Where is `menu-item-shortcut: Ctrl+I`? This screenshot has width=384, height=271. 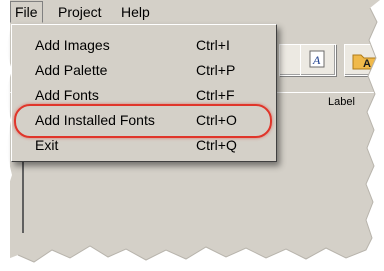 menu-item-shortcut: Ctrl+I is located at coordinates (213, 45).